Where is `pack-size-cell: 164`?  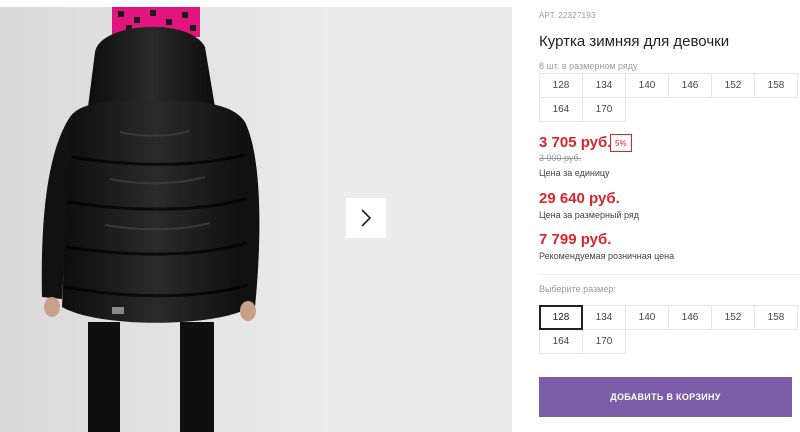
pack-size-cell: 164 is located at coordinates (561, 109).